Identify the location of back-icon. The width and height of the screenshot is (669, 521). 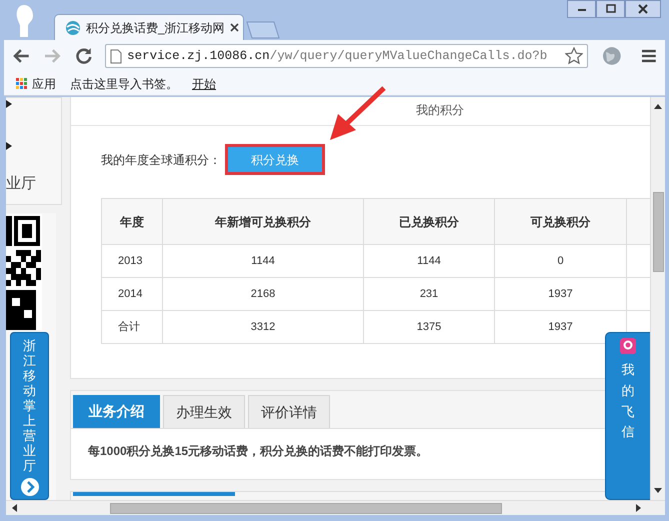
(21, 56).